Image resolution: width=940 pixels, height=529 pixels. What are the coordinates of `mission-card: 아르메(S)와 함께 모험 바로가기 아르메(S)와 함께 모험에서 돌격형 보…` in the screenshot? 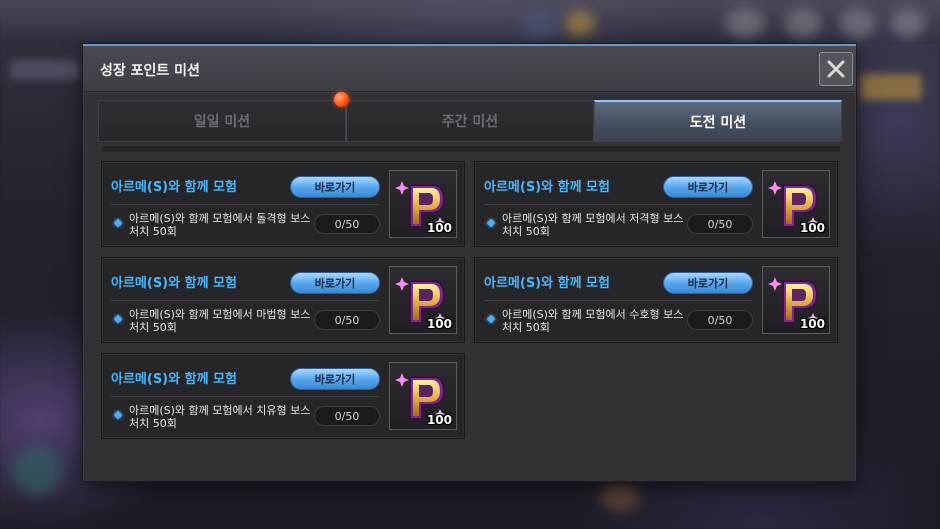 It's located at (283, 204).